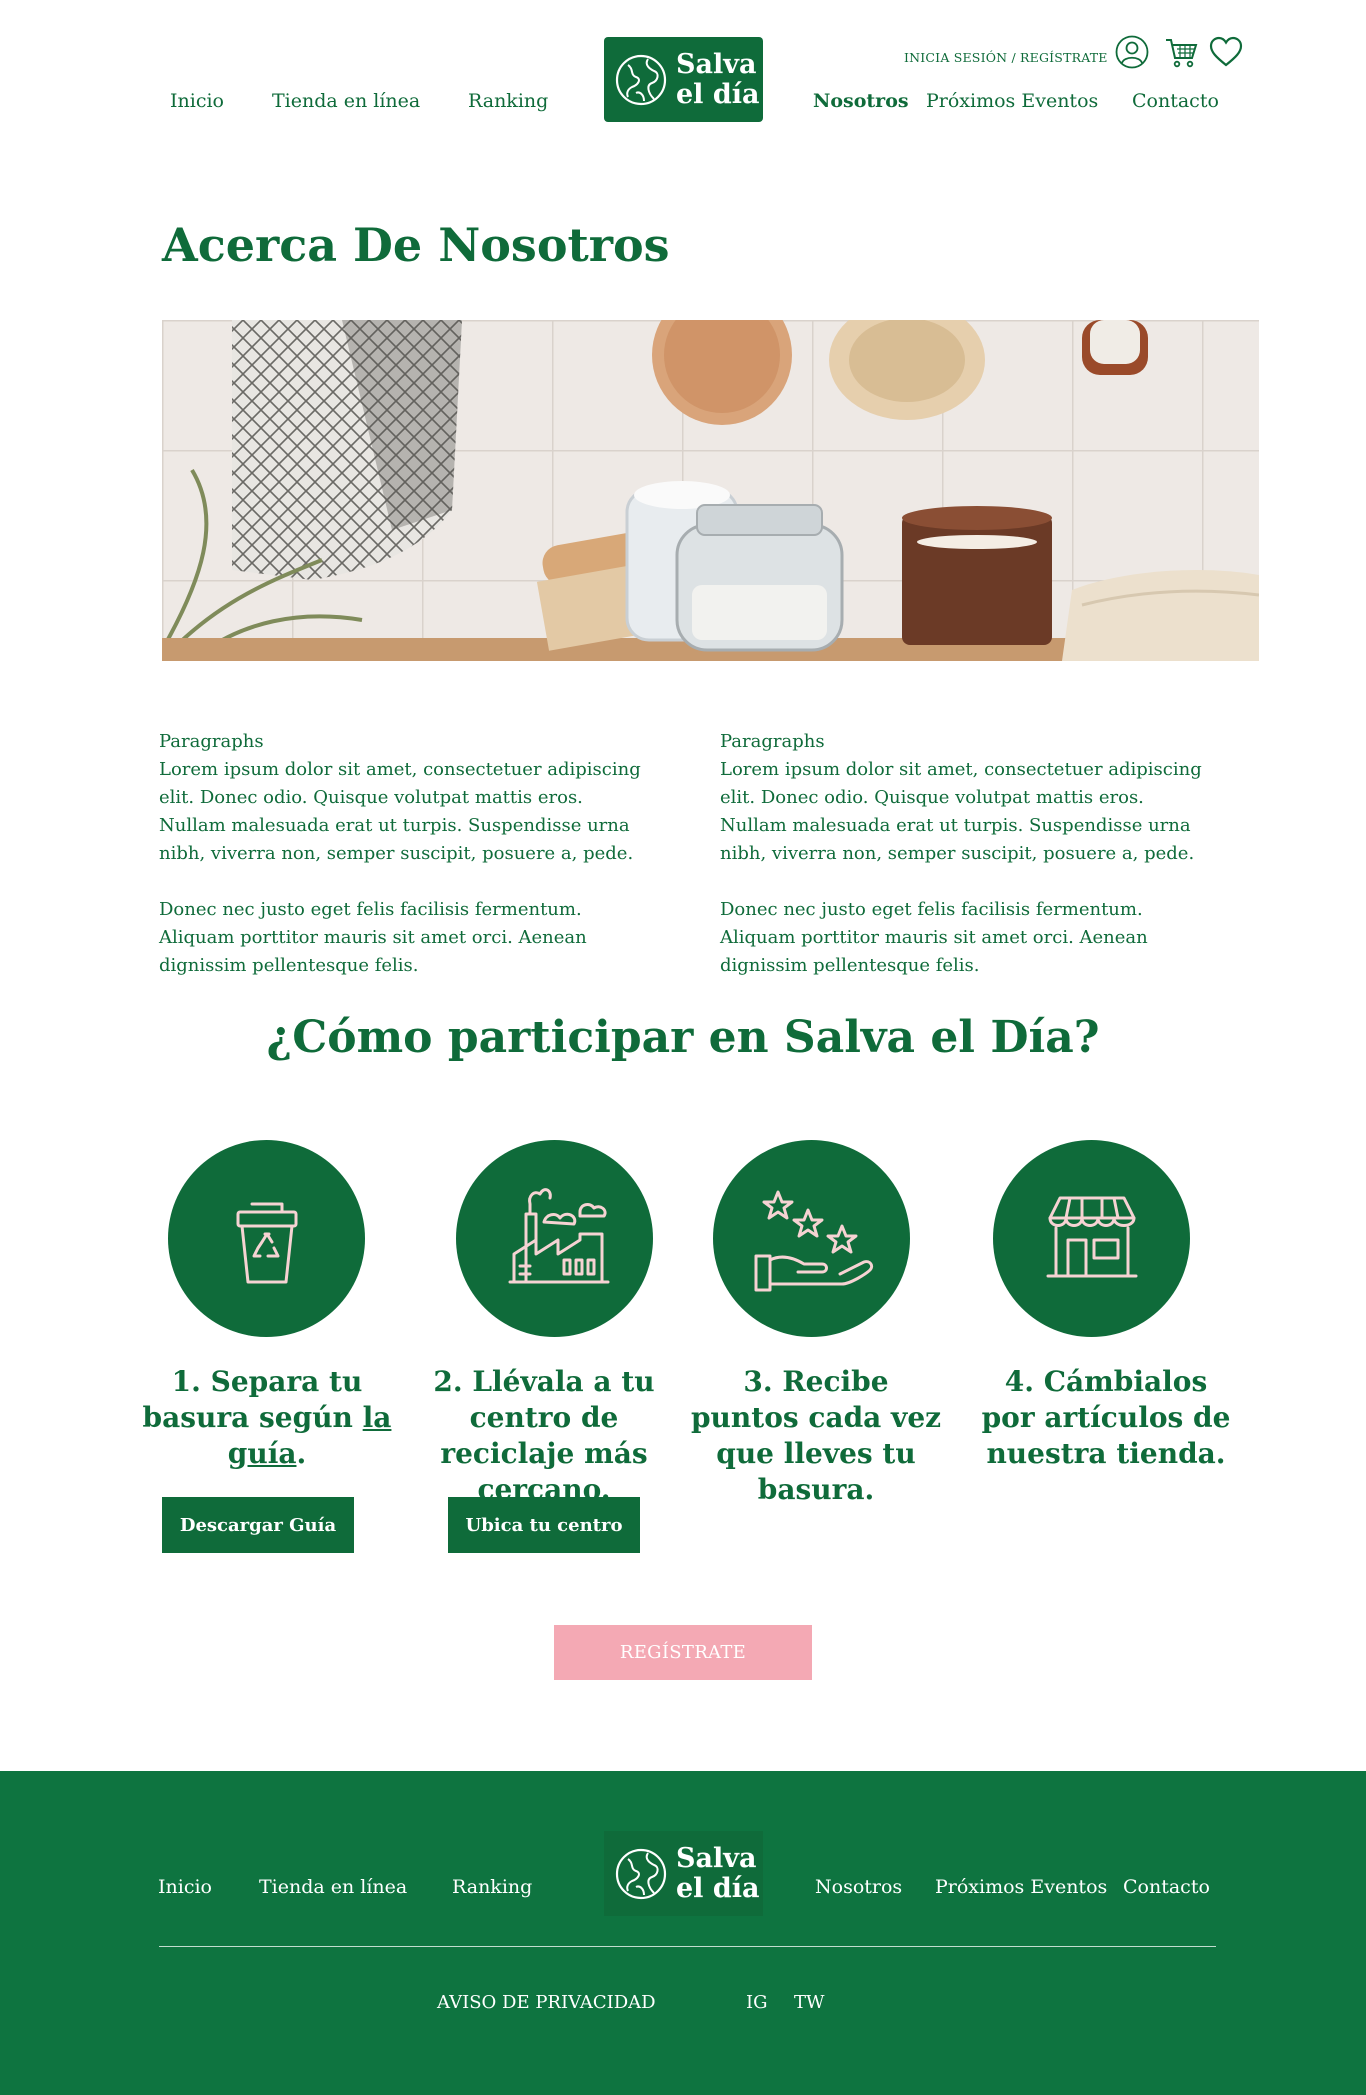  Describe the element at coordinates (185, 1887) in the screenshot. I see `footer-nav-inicio: Inicio` at that location.